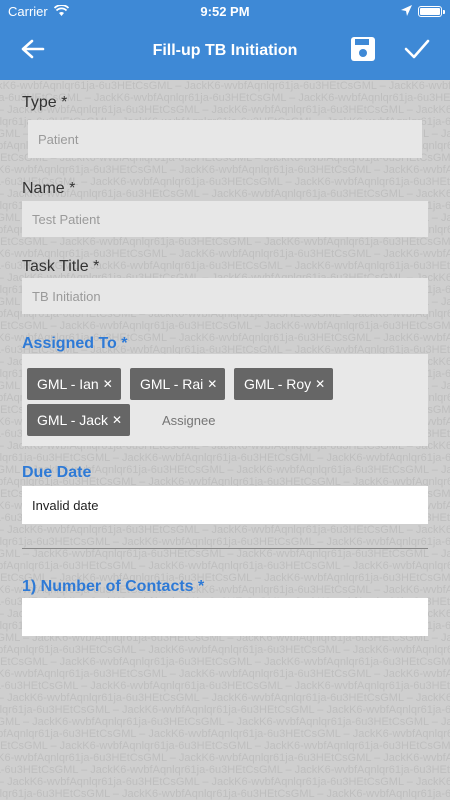  What do you see at coordinates (113, 586) in the screenshot?
I see `contacts-label: 1) Number of Contacts *` at bounding box center [113, 586].